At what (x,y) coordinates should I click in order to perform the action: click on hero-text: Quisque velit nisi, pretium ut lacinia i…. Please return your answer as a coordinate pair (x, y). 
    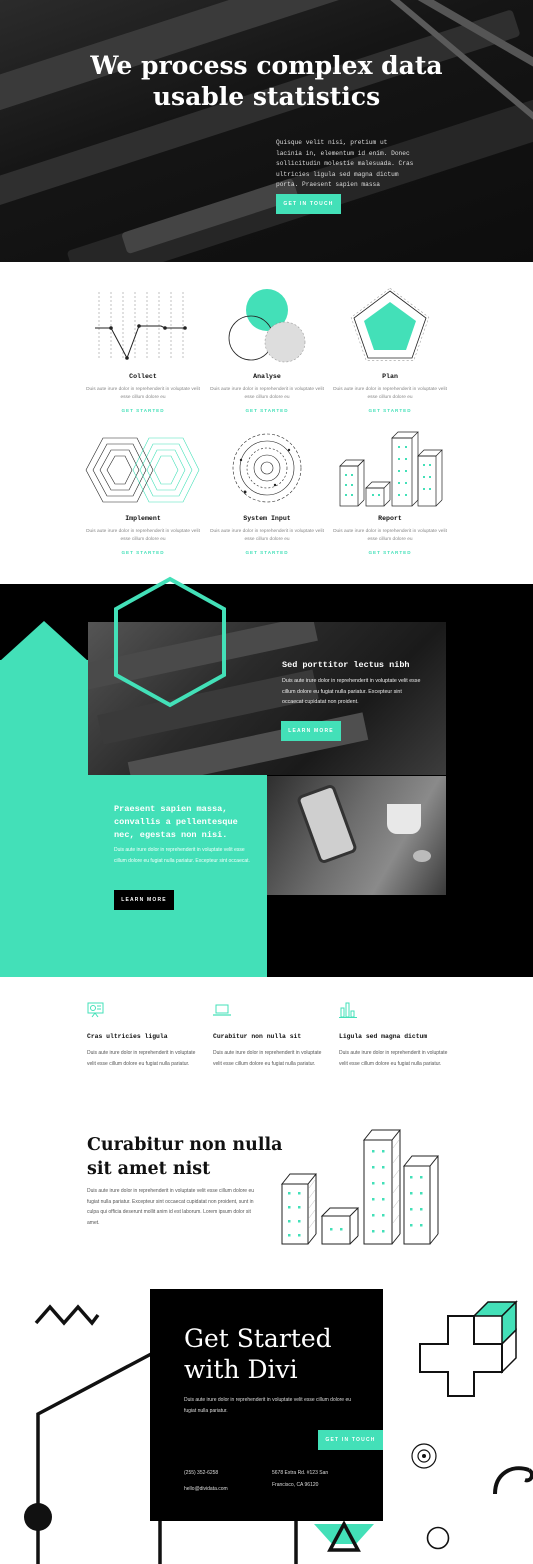
    Looking at the image, I should click on (345, 163).